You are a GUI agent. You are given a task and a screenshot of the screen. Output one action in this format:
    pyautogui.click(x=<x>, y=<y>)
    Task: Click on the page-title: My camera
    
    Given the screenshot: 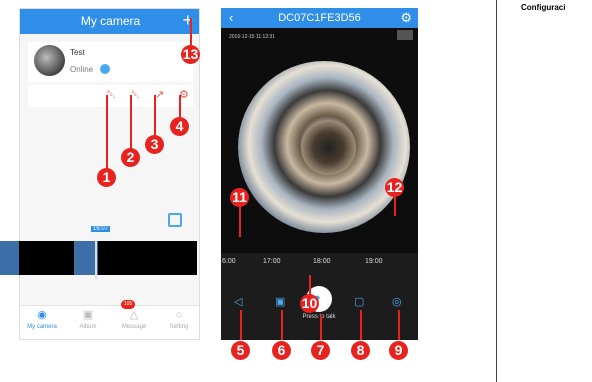 What is the action you would take?
    pyautogui.click(x=110, y=21)
    